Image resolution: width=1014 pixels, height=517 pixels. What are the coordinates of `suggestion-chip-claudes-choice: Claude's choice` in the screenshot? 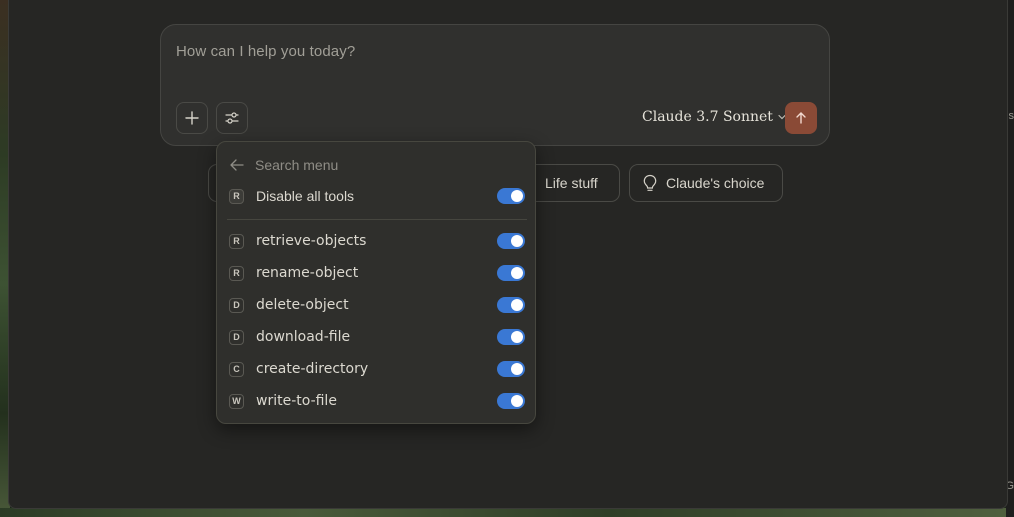 It's located at (706, 183).